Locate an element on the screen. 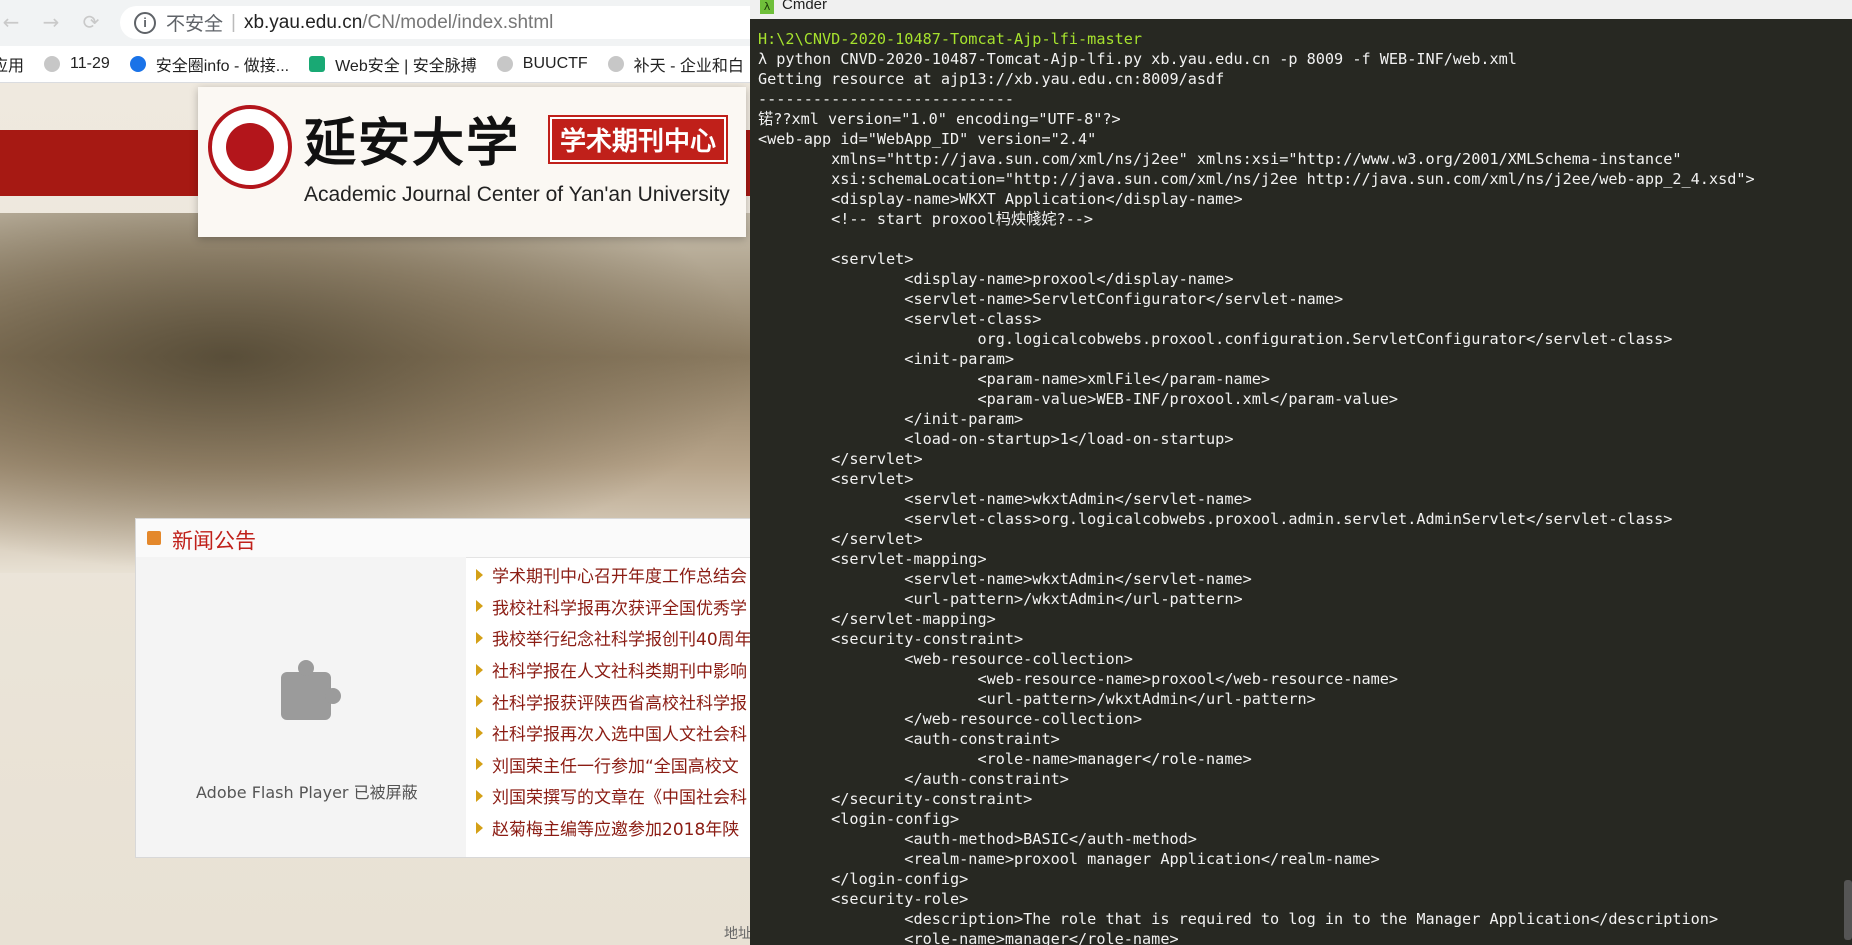  forward-icon: → is located at coordinates (51, 22).